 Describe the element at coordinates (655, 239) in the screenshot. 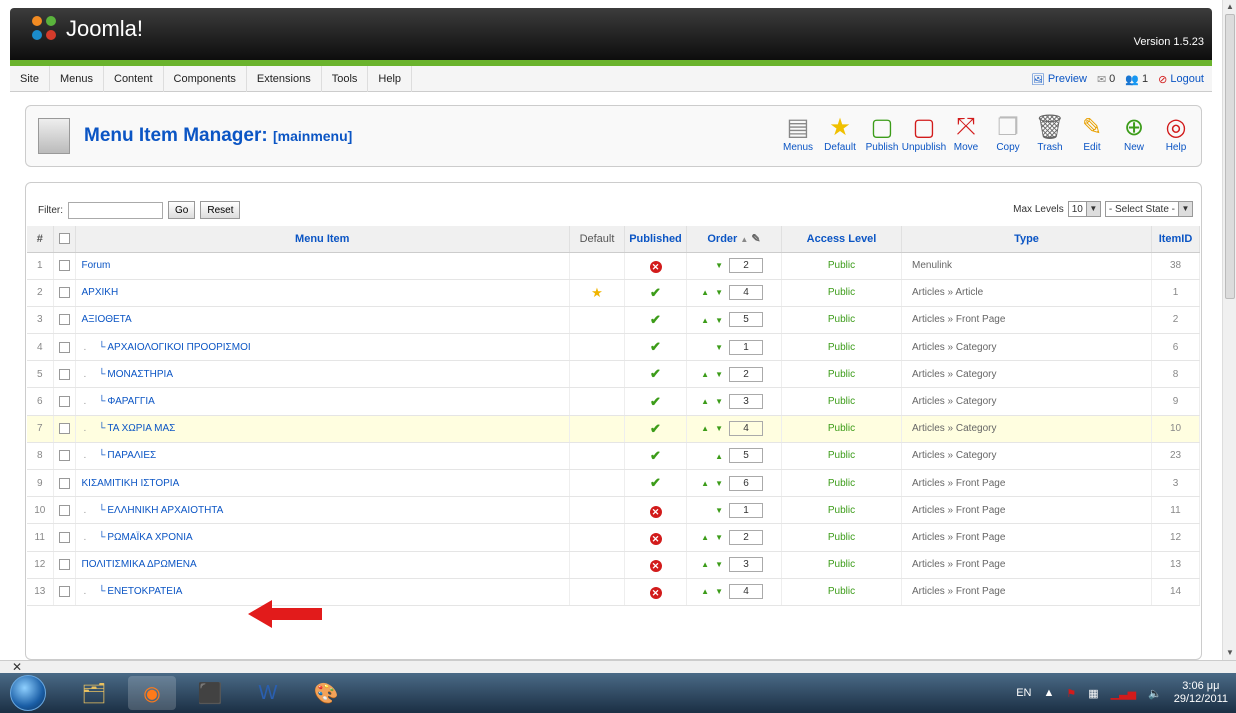

I see `col-published: Published` at that location.